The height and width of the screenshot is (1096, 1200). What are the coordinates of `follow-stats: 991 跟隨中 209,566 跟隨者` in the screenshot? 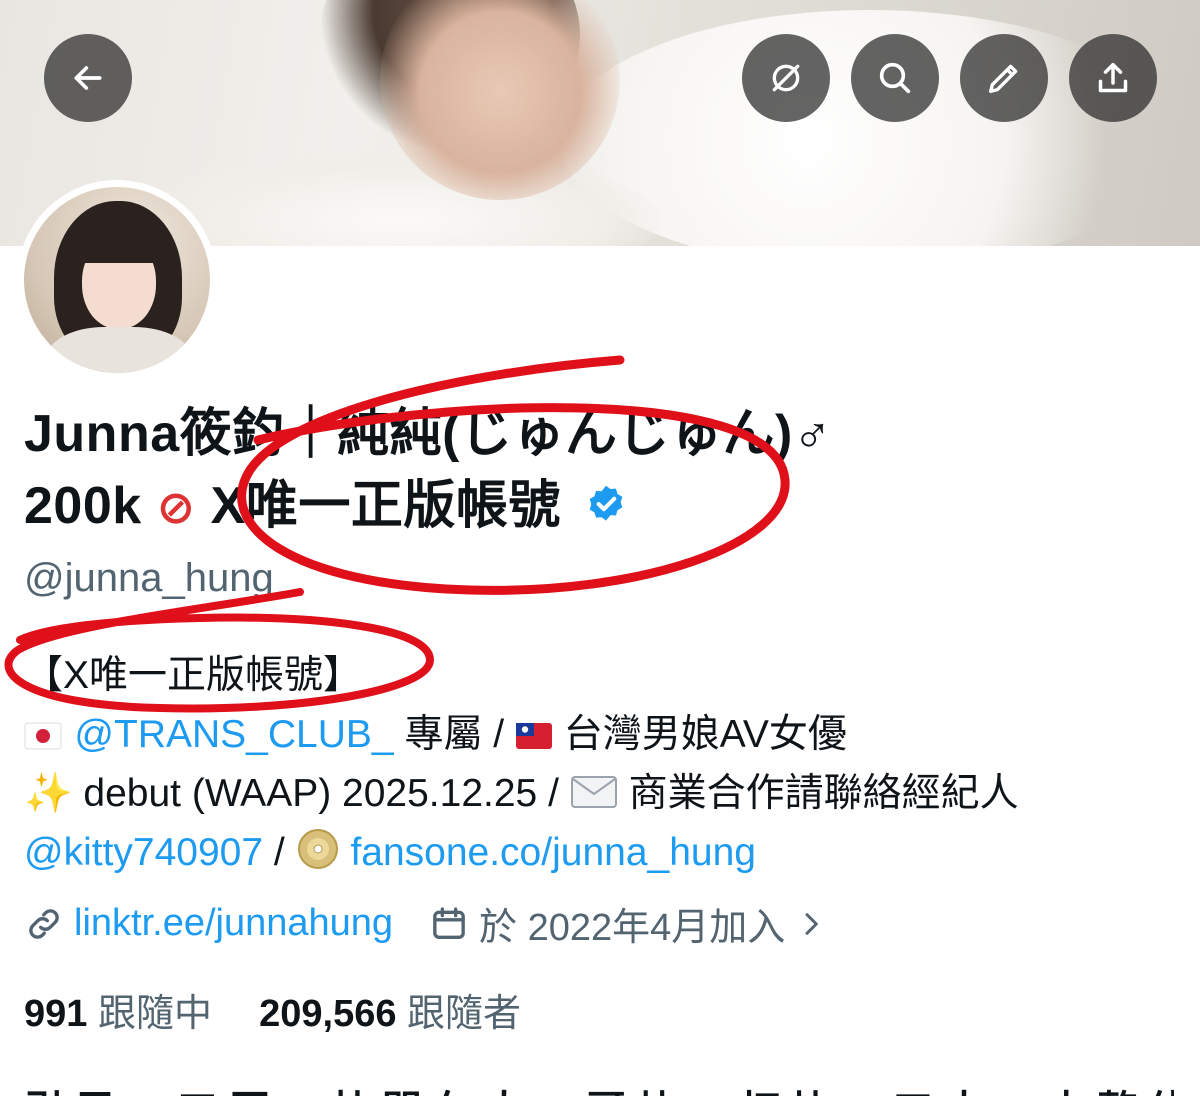 It's located at (272, 1009).